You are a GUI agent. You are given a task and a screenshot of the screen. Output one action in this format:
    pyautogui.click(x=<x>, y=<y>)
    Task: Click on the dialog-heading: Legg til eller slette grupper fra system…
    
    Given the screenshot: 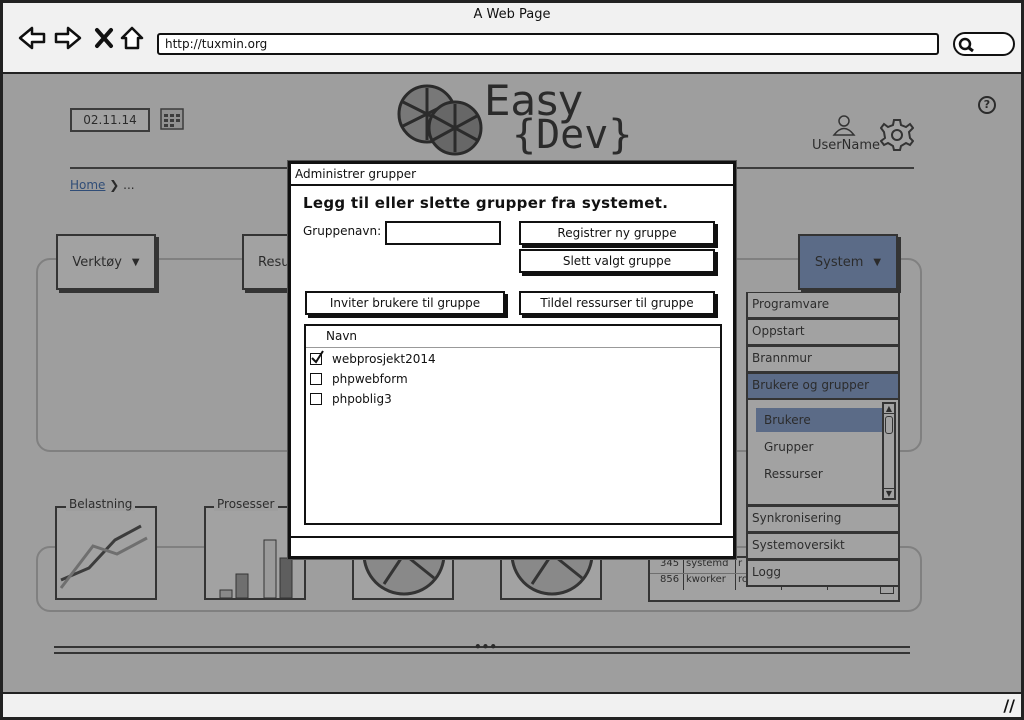 What is the action you would take?
    pyautogui.click(x=486, y=203)
    